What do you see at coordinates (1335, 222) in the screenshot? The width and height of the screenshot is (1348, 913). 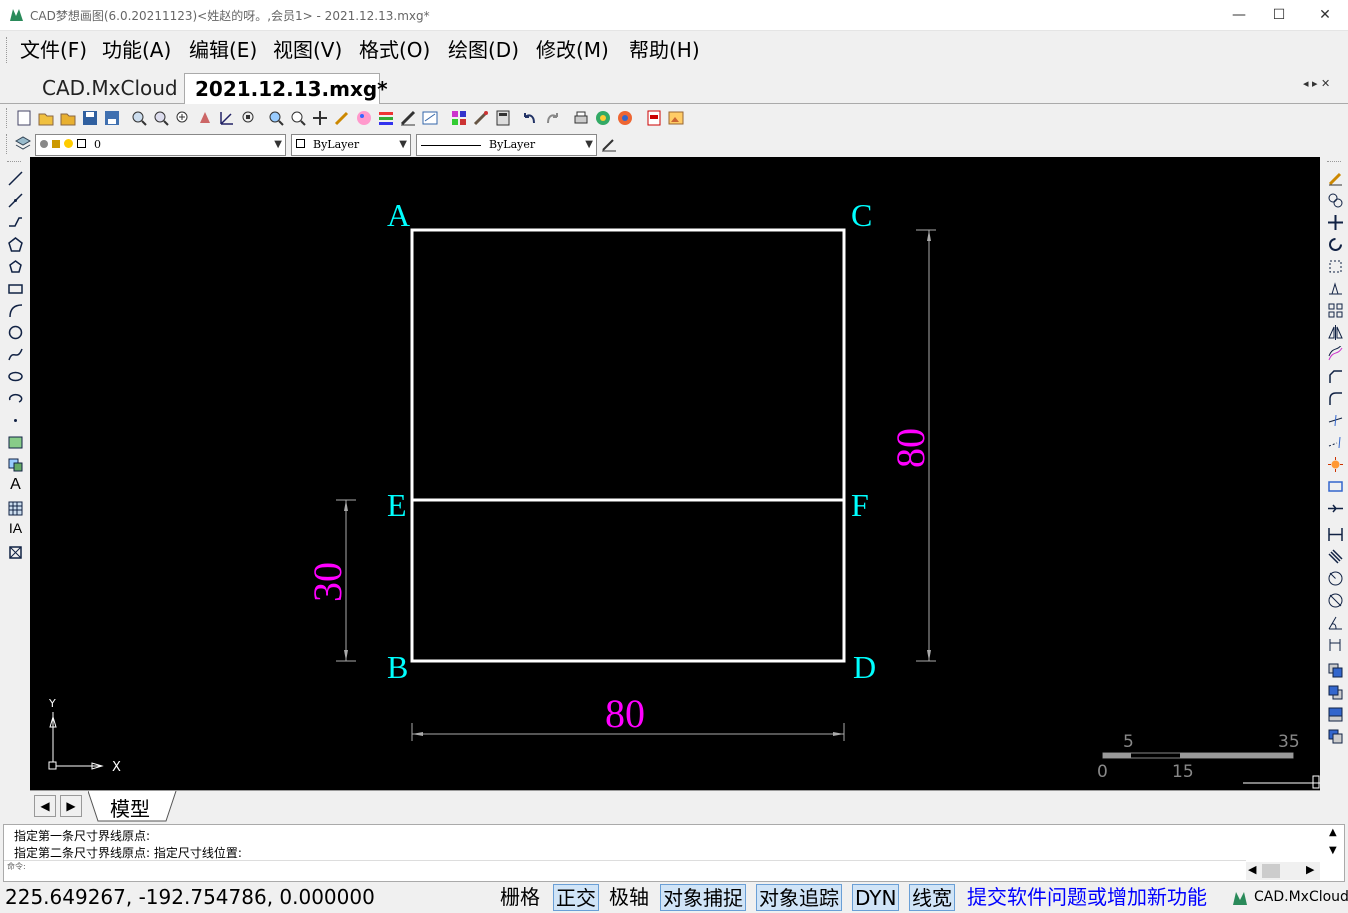 I see `move-icon` at bounding box center [1335, 222].